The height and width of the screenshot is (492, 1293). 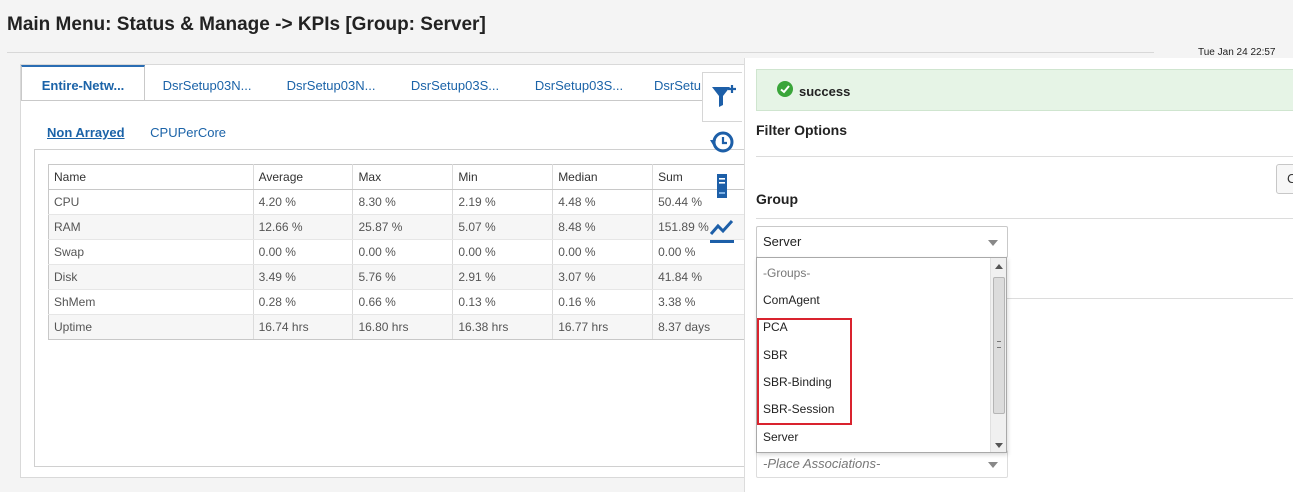 I want to click on table-cell: 12.66 %, so click(x=303, y=227).